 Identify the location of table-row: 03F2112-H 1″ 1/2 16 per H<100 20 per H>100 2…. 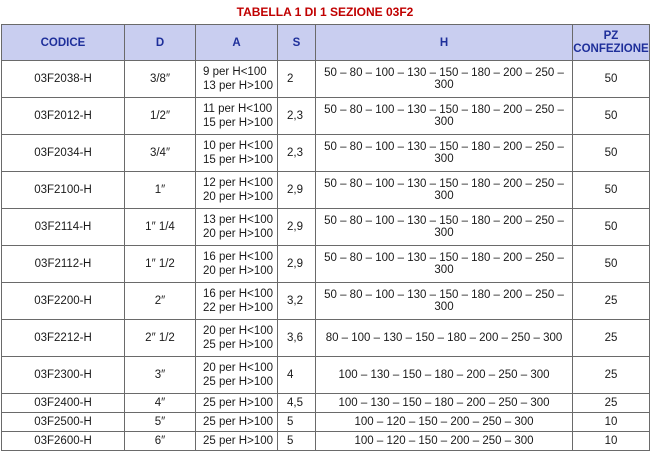
(325, 264).